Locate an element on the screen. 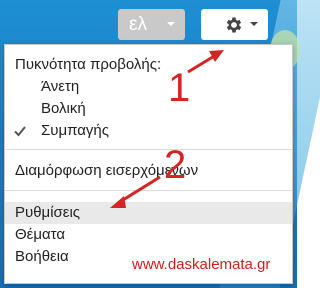 The image size is (320, 288). step-number-1: 1 is located at coordinates (179, 88).